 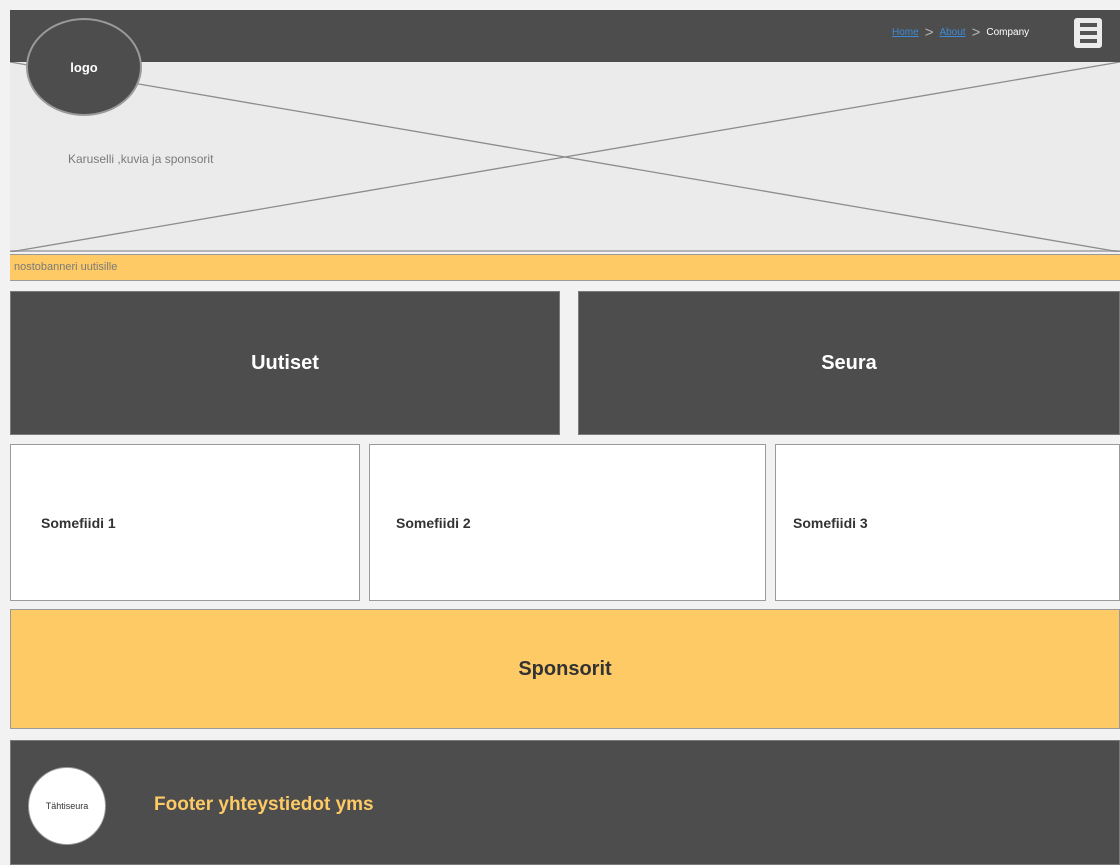 I want to click on sponsors-section: Sponsorit, so click(x=565, y=669).